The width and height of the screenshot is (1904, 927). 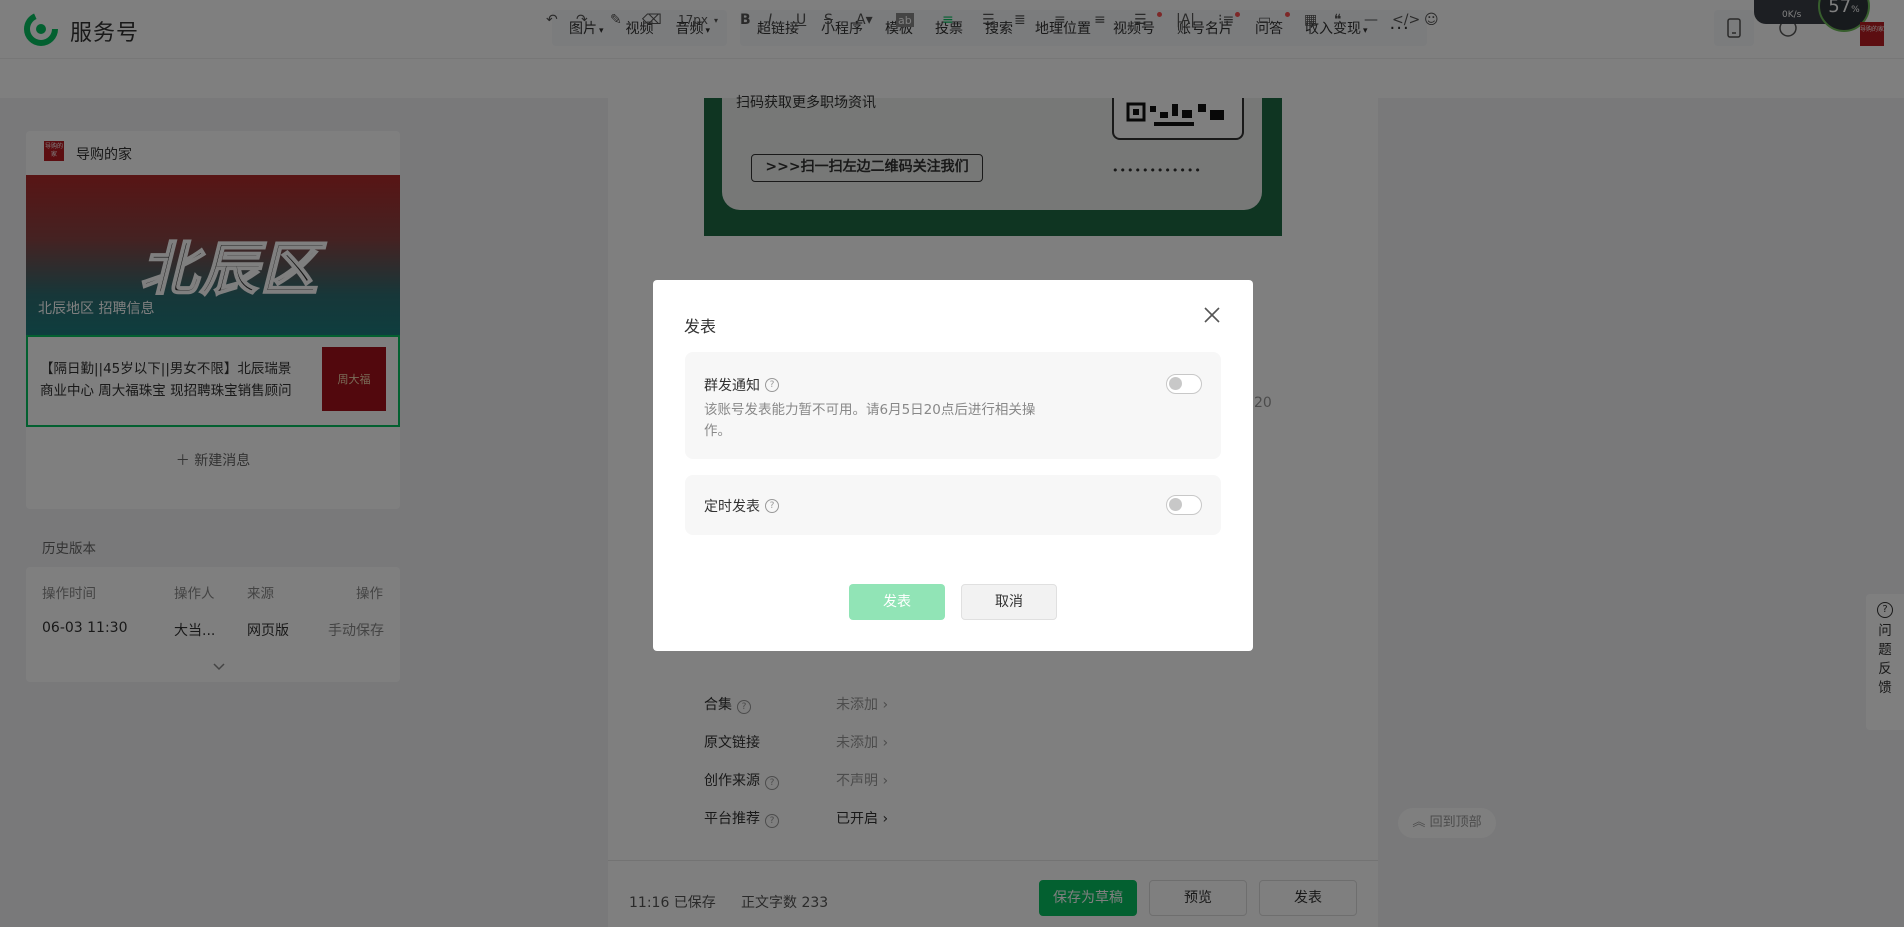 What do you see at coordinates (1212, 315) in the screenshot?
I see `close-icon` at bounding box center [1212, 315].